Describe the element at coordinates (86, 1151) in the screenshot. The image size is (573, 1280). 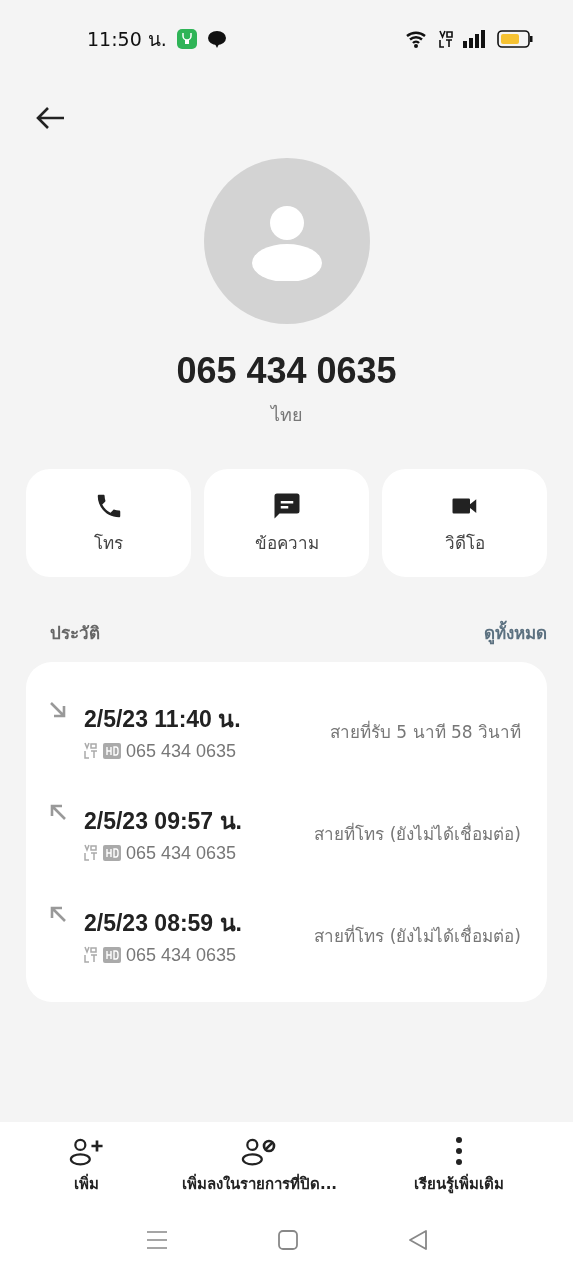
I see `add-person-icon` at that location.